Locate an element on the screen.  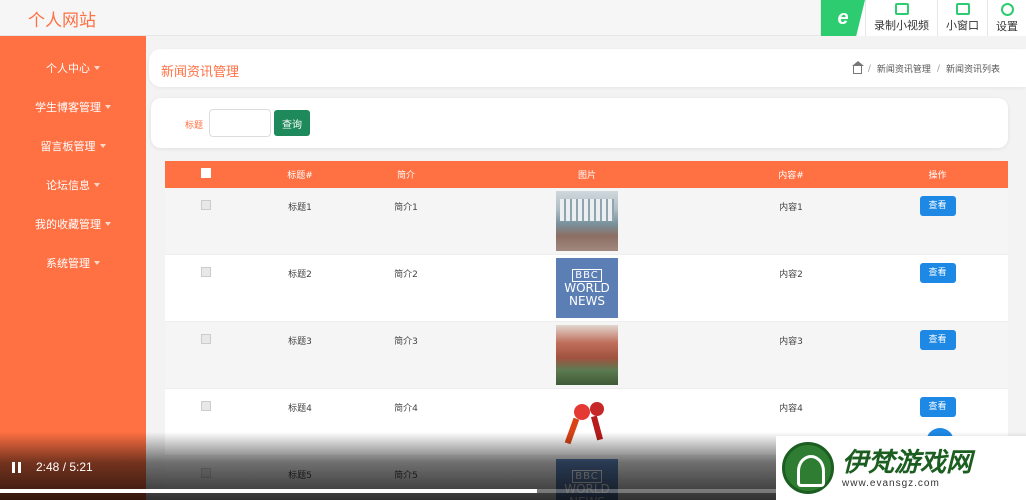
sidebar-item: 个人中心 is located at coordinates (73, 67).